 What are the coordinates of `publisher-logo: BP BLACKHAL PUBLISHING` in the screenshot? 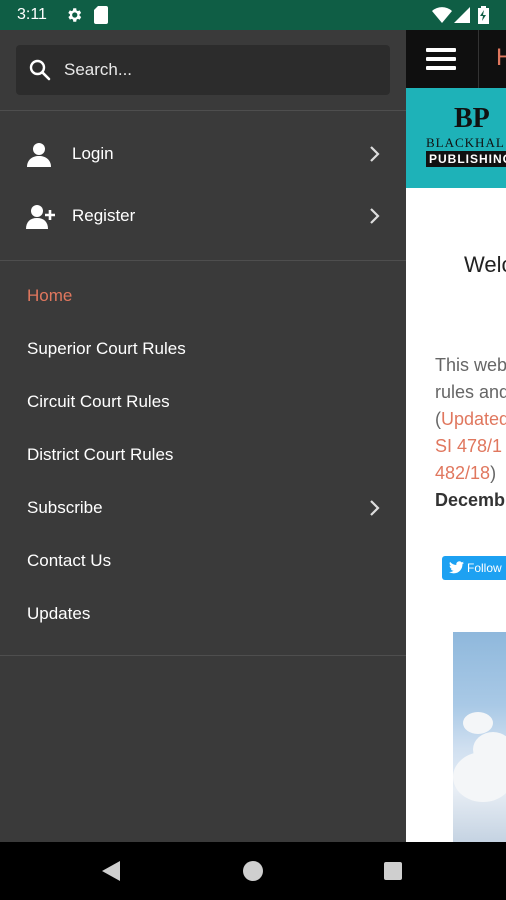 It's located at (466, 135).